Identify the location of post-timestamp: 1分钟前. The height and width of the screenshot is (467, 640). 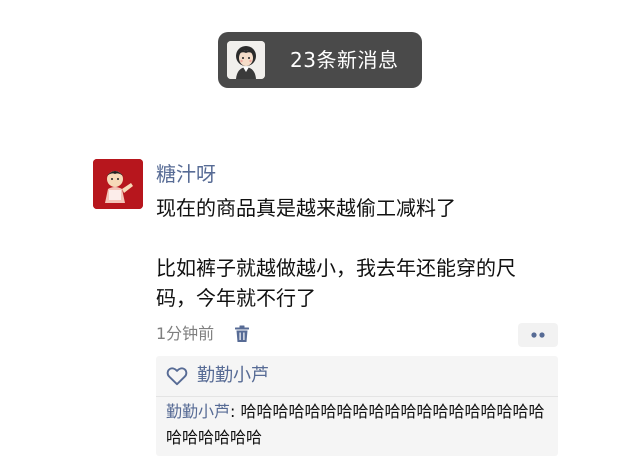
(185, 333).